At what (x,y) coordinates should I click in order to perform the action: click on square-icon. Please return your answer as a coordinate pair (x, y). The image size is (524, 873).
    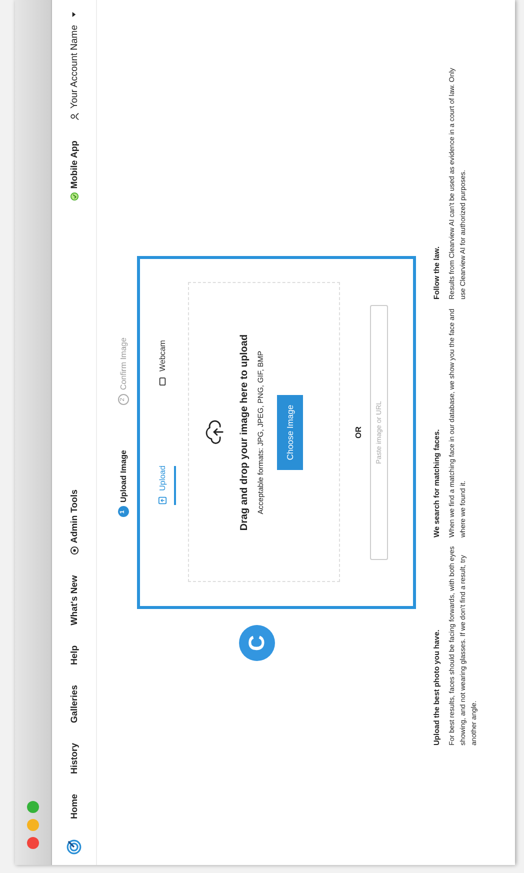
    Looking at the image, I should click on (162, 381).